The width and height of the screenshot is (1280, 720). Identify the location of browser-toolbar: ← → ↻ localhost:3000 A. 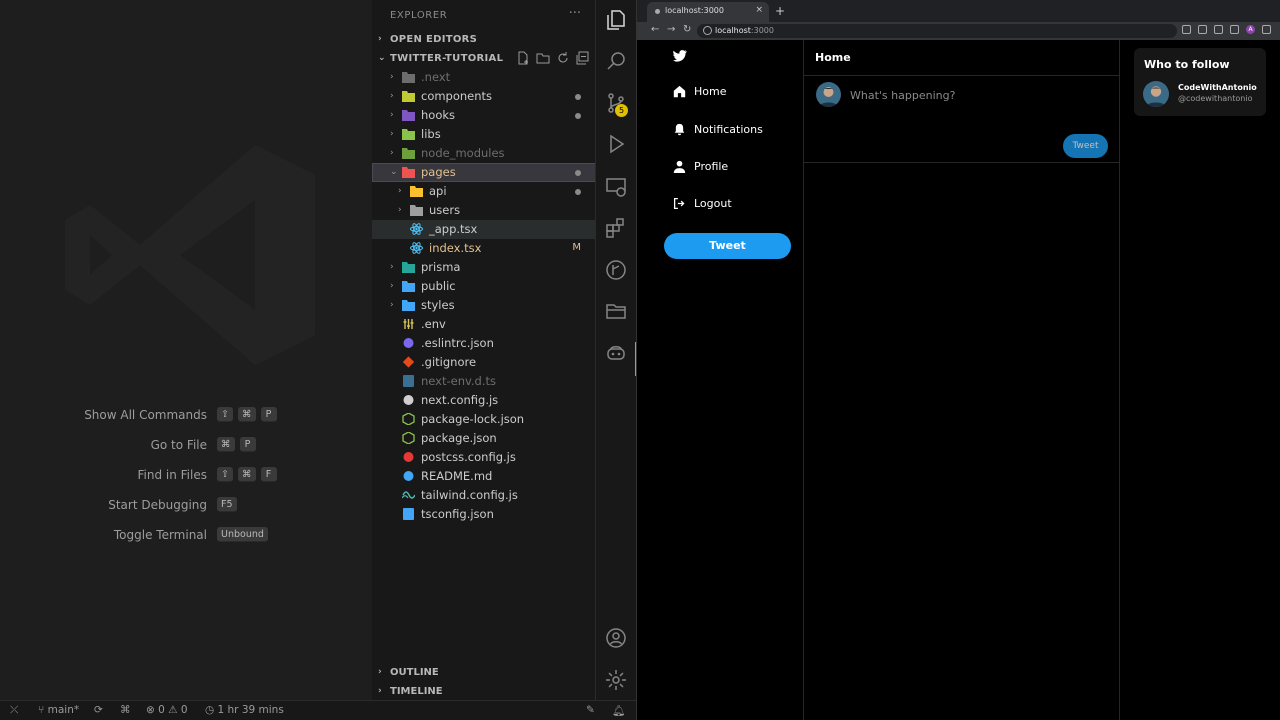
(958, 31).